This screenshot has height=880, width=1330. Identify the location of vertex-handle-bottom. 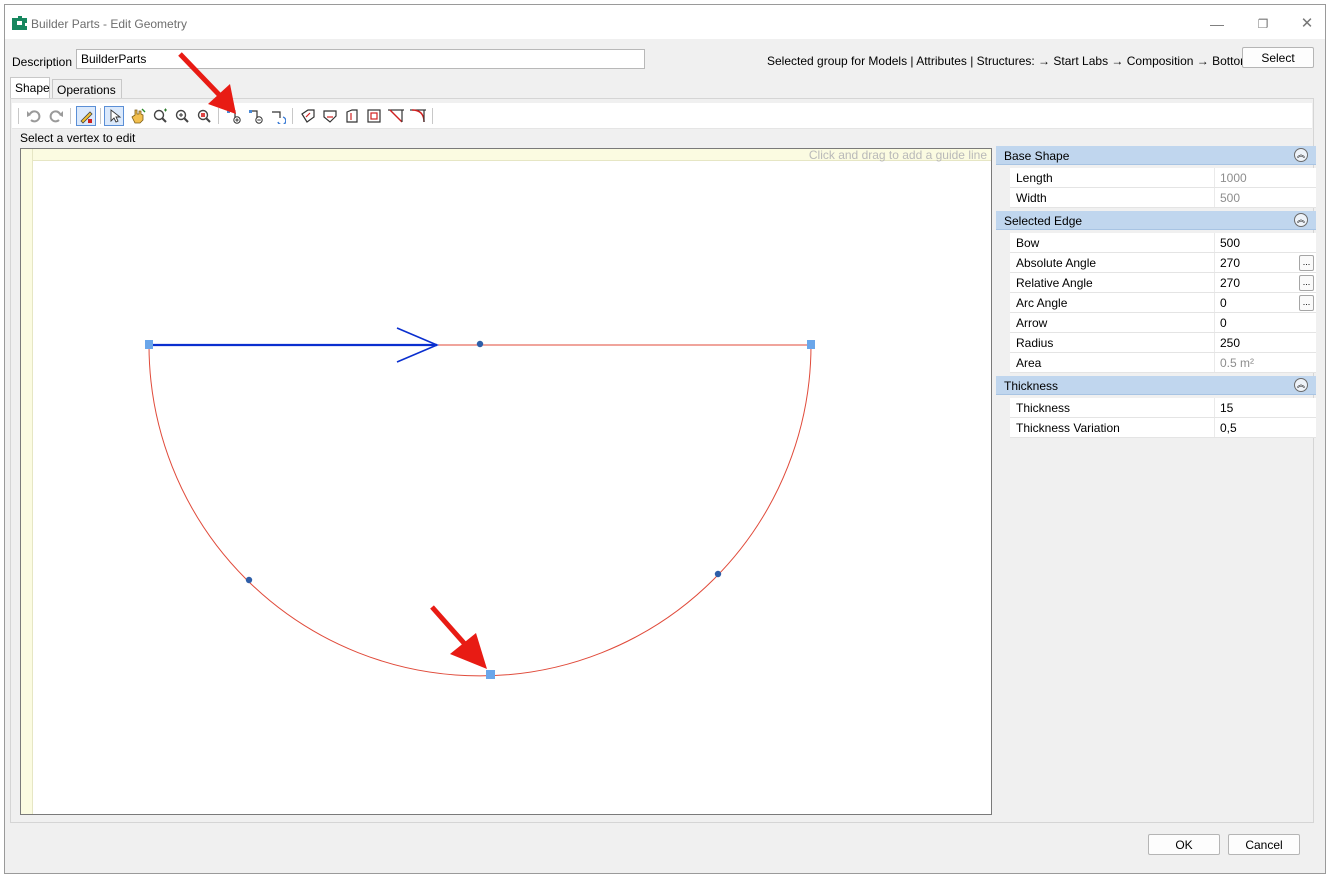
(490, 674).